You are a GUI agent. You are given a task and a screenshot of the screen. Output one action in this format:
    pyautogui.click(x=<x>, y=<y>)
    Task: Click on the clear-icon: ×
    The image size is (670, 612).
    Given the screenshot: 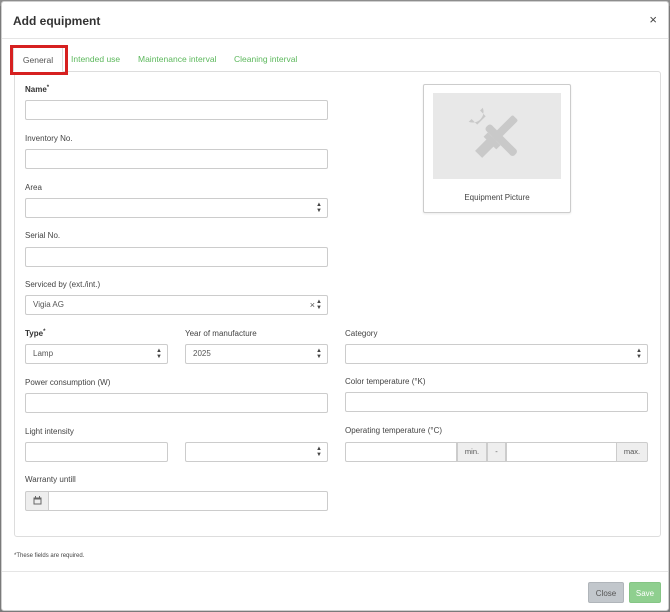 What is the action you would take?
    pyautogui.click(x=312, y=305)
    